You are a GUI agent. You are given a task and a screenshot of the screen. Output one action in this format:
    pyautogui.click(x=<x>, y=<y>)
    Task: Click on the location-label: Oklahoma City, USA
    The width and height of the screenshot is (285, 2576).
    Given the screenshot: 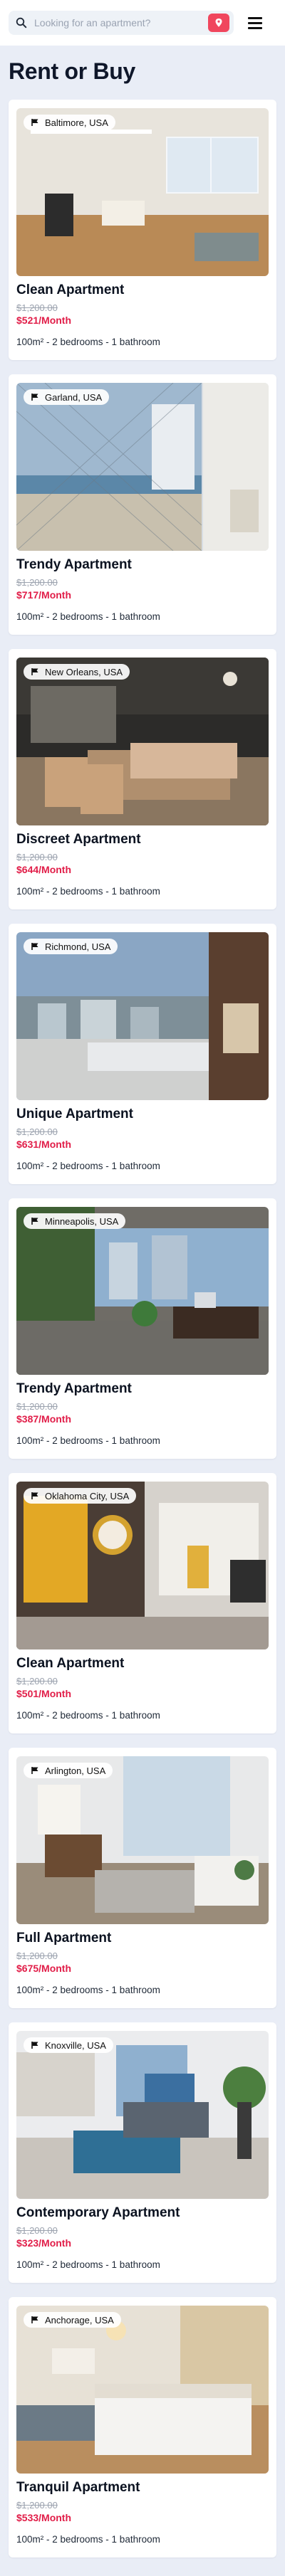 What is the action you would take?
    pyautogui.click(x=87, y=1495)
    